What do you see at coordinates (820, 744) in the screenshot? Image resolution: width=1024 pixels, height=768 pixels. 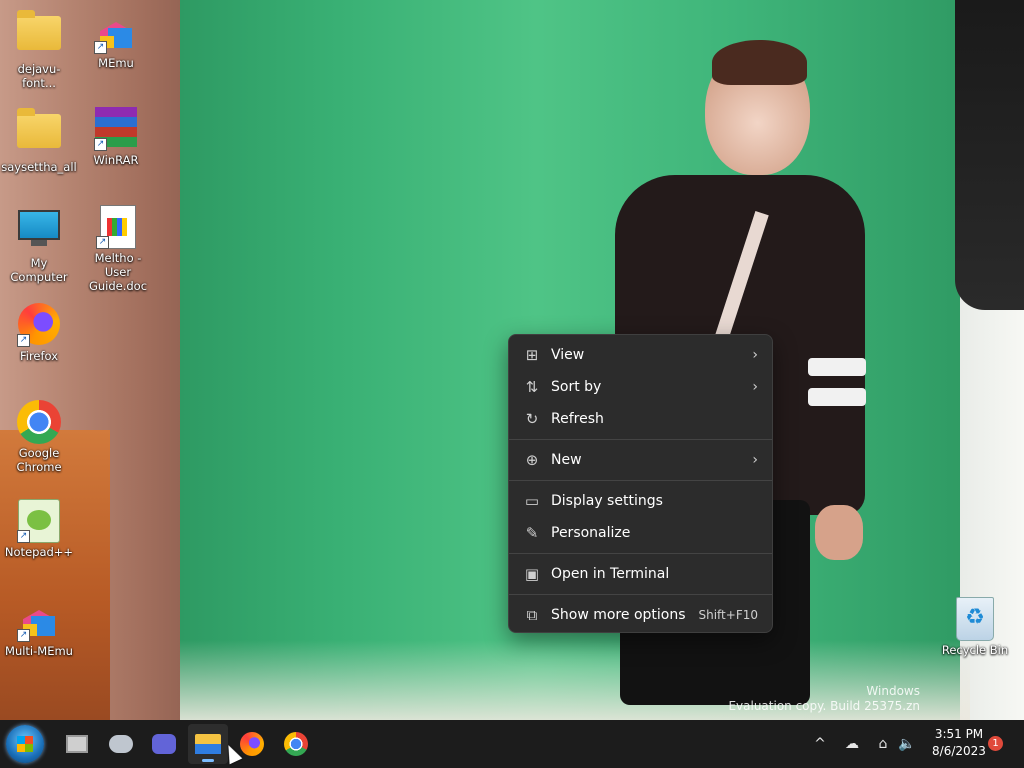 I see `show-hidden-icons-chevron: ^` at bounding box center [820, 744].